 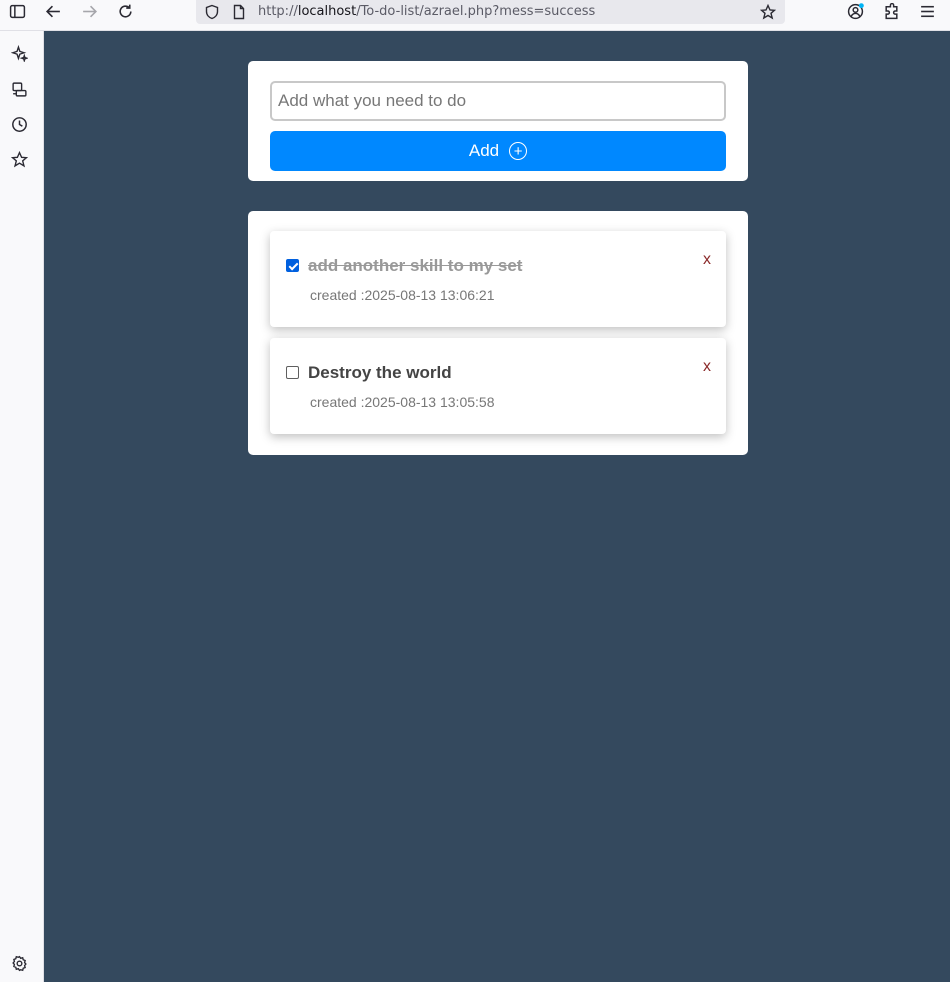 I want to click on history-icon, so click(x=19, y=124).